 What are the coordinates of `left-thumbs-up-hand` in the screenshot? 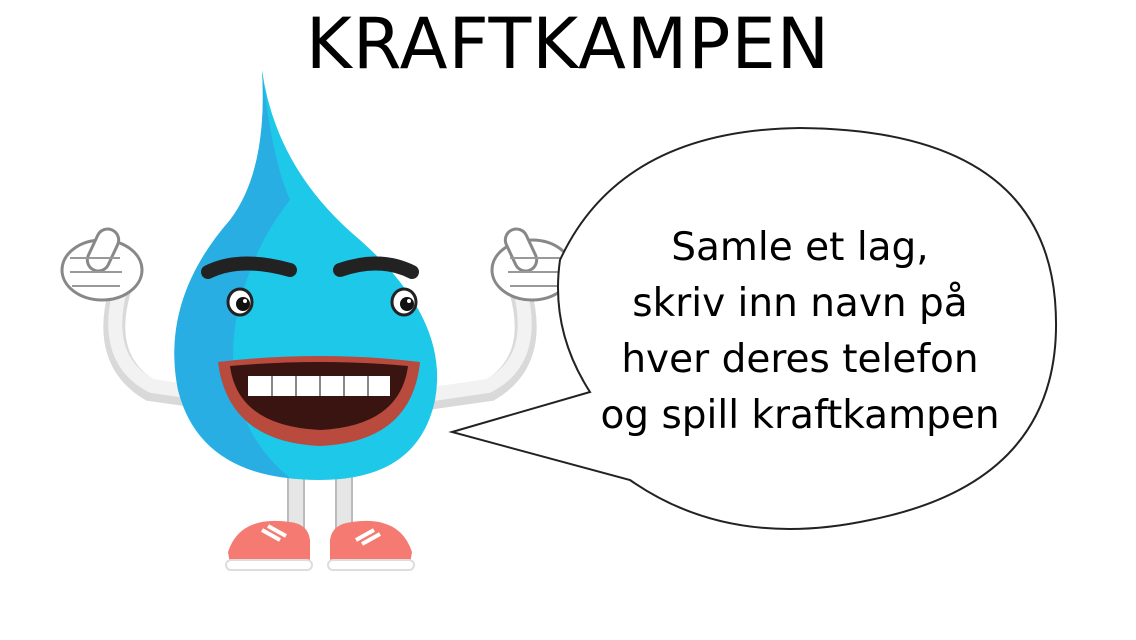 It's located at (102, 264).